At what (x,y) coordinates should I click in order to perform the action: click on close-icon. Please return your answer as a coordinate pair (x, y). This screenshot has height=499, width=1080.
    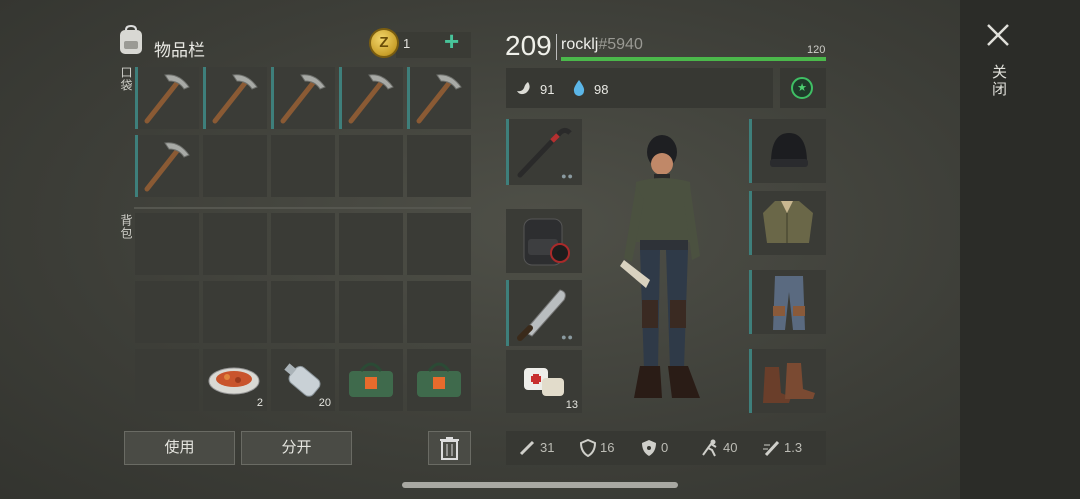
    Looking at the image, I should click on (998, 35).